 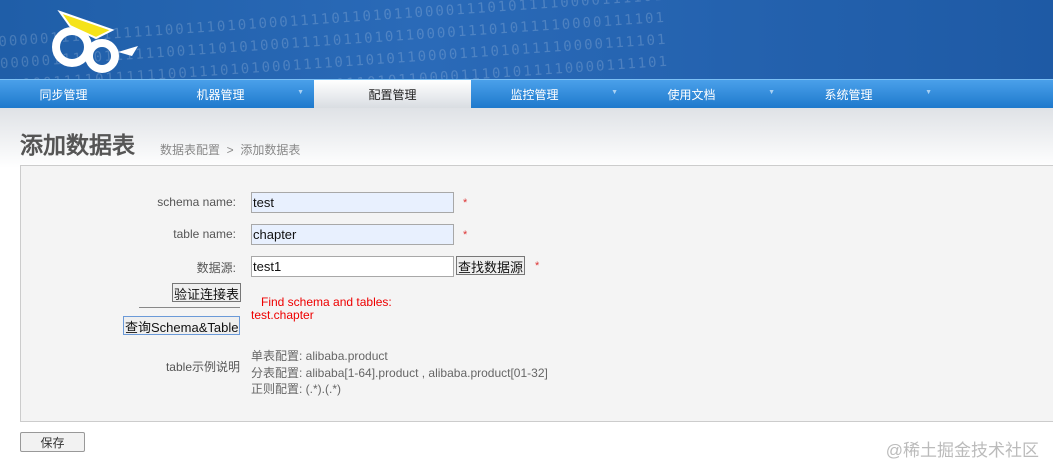 I want to click on example-regex: 正则配置: (.*).(.*), so click(x=296, y=389).